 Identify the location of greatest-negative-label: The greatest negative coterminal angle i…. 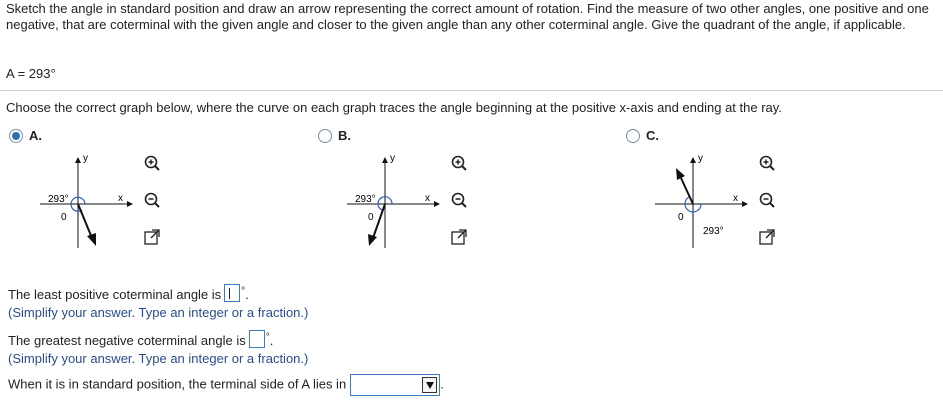
(127, 340).